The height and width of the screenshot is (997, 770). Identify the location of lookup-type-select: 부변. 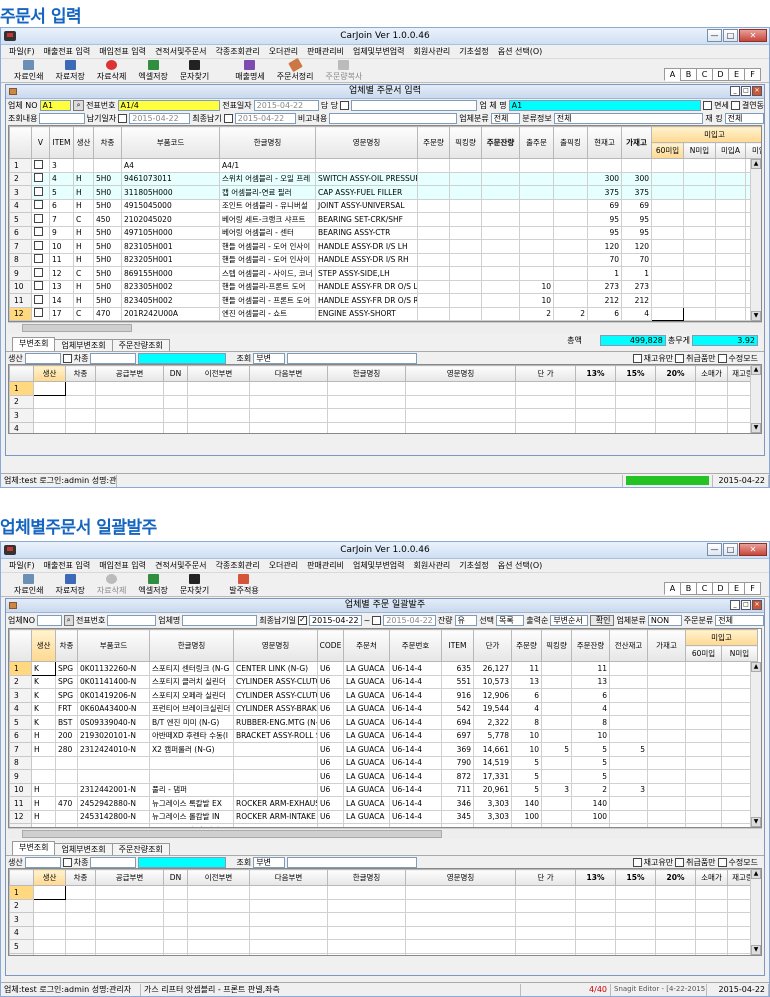
(269, 358).